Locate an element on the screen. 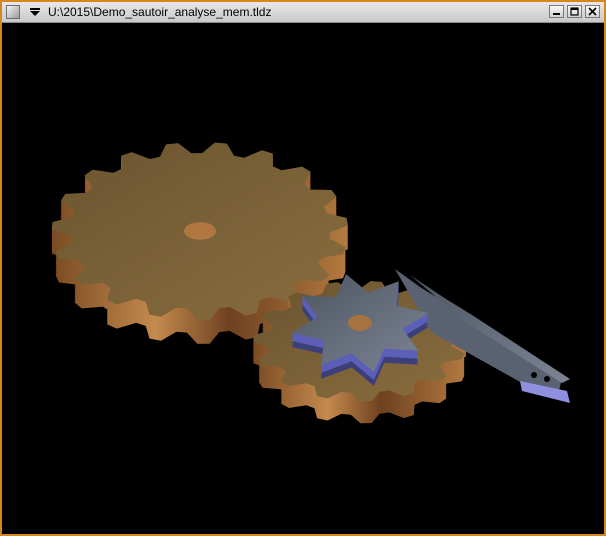 The height and width of the screenshot is (536, 606). close-button is located at coordinates (592, 11).